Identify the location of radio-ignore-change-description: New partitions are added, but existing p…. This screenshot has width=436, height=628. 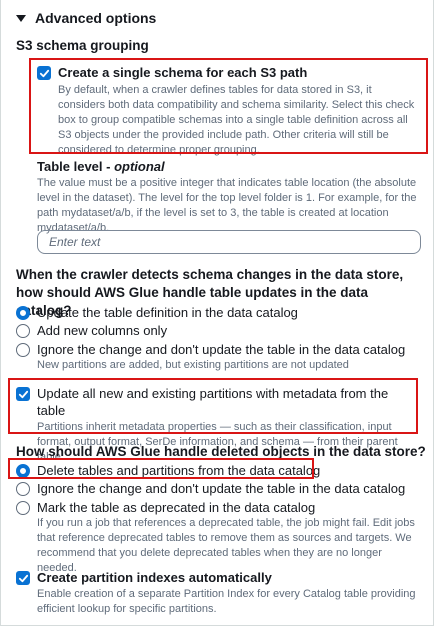
(193, 365).